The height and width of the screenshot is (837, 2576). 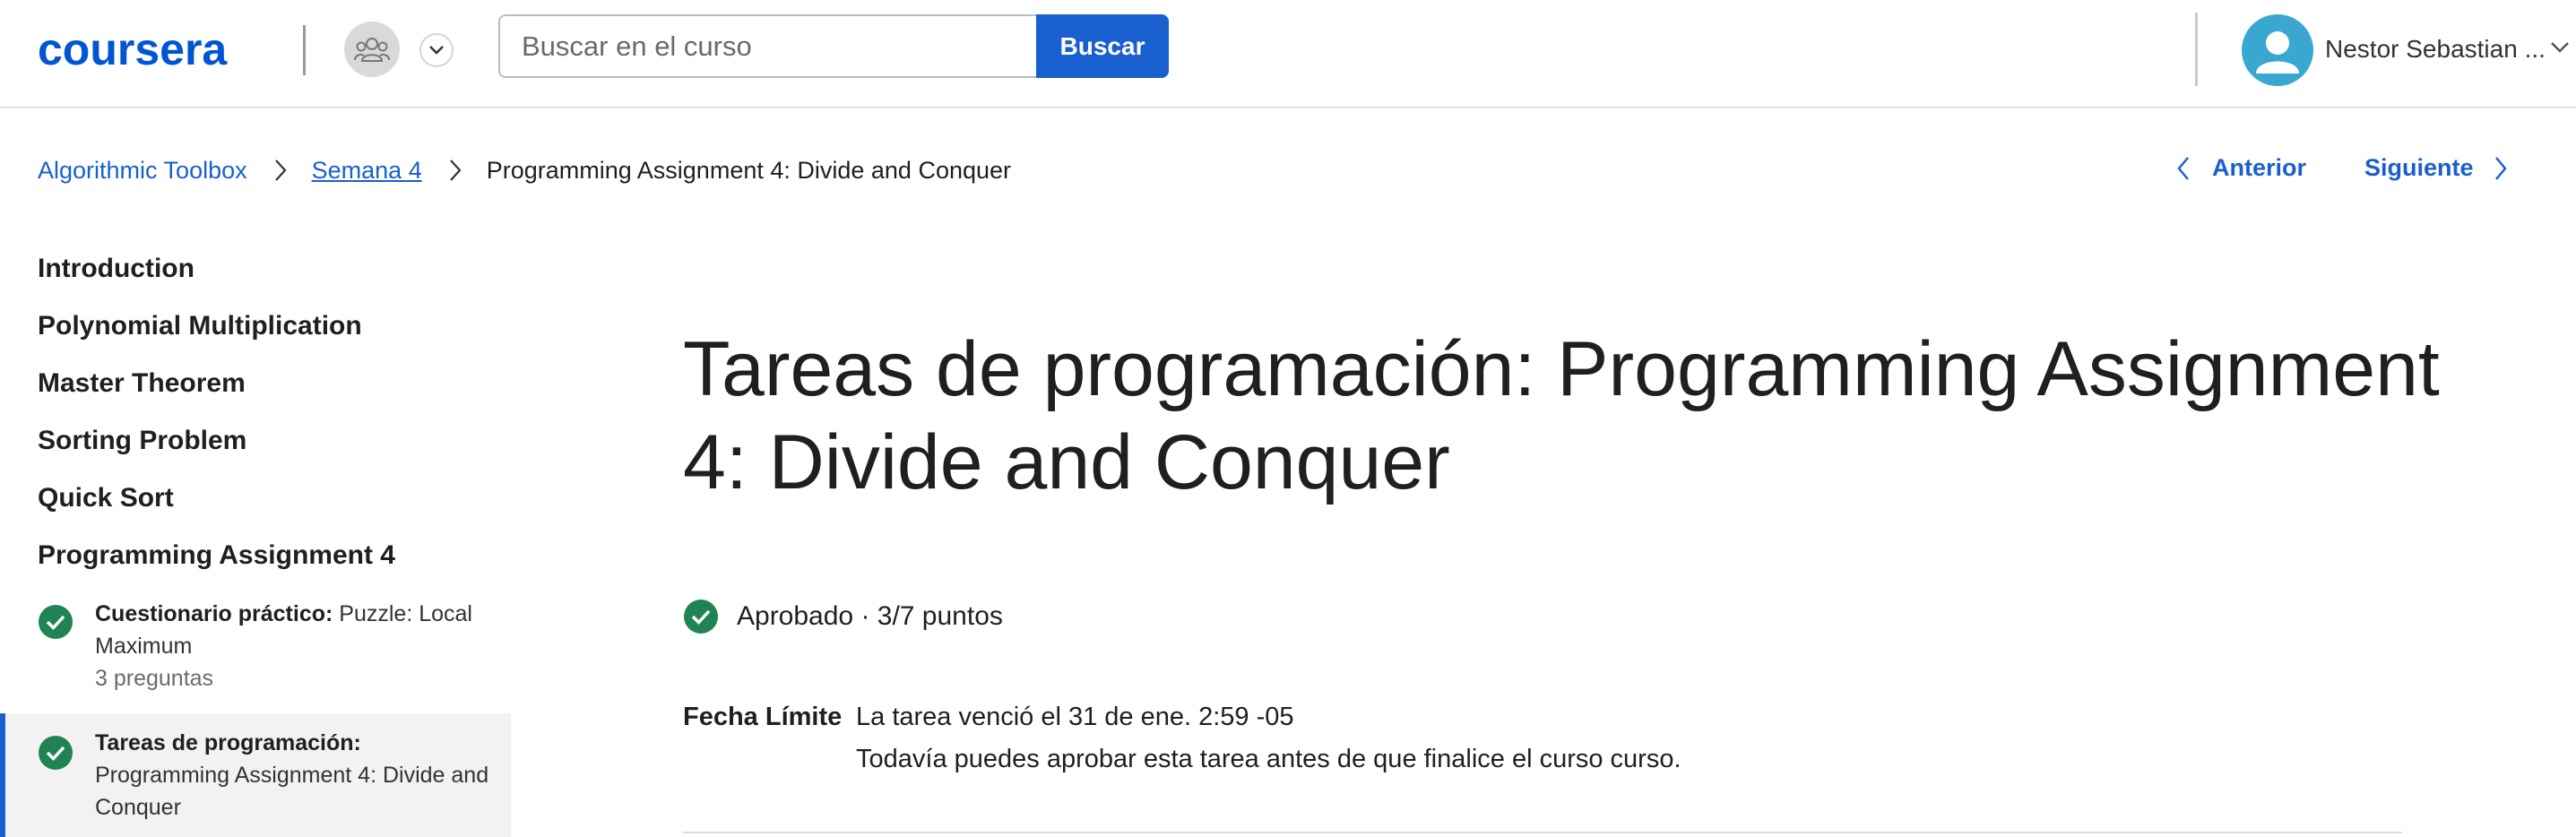 I want to click on assignment-card, so click(x=1542, y=834).